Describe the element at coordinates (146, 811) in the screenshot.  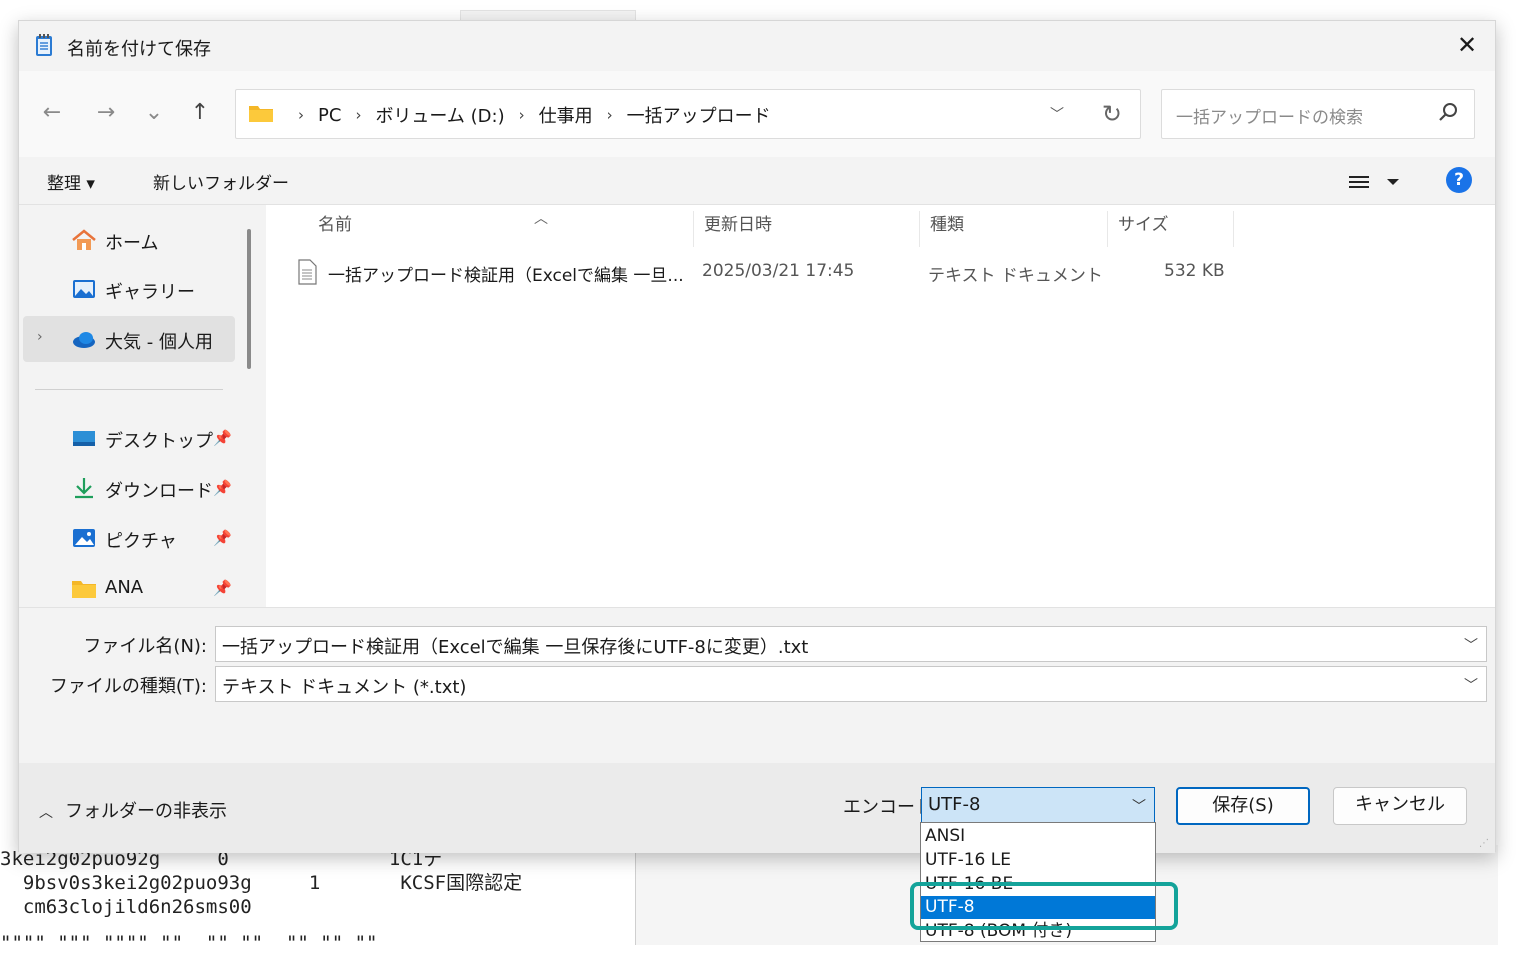
I see `hide-folders-label: フォルダーの非表示` at that location.